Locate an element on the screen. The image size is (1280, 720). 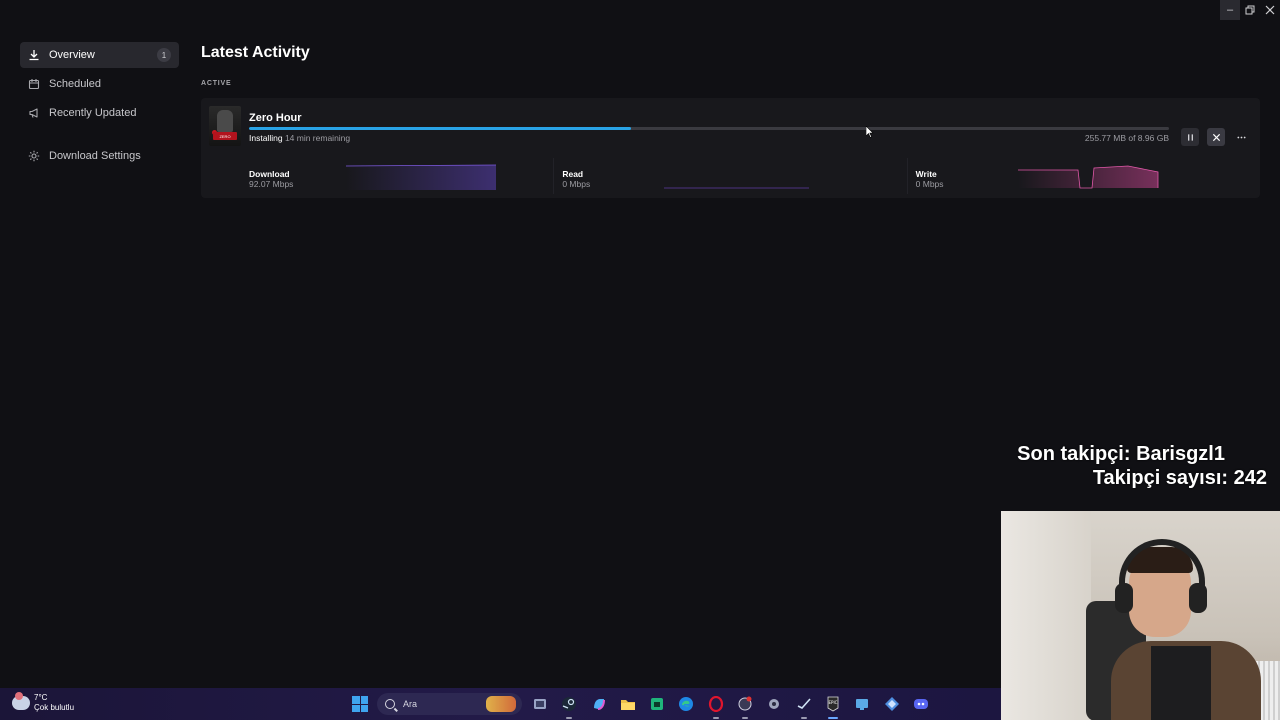
write-stat: Write 0 Mbps is located at coordinates (1084, 176).